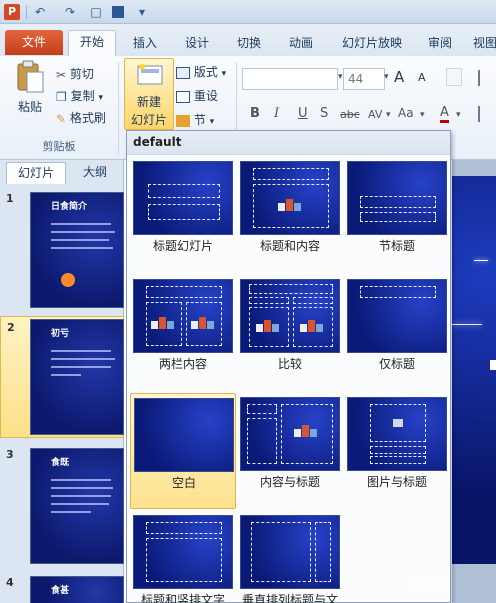 Image resolution: width=496 pixels, height=603 pixels. Describe the element at coordinates (375, 114) in the screenshot. I see `character-spacing-button: AV` at that location.